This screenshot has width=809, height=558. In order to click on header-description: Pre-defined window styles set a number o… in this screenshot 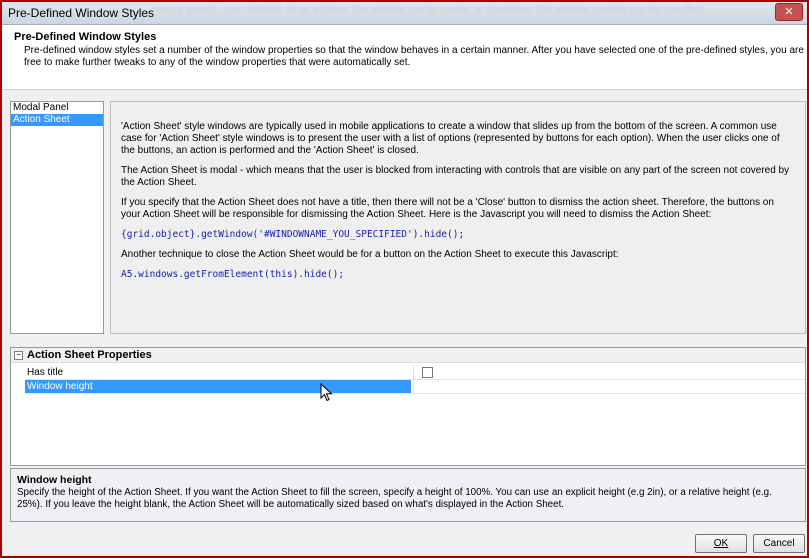, I will do `click(414, 56)`.